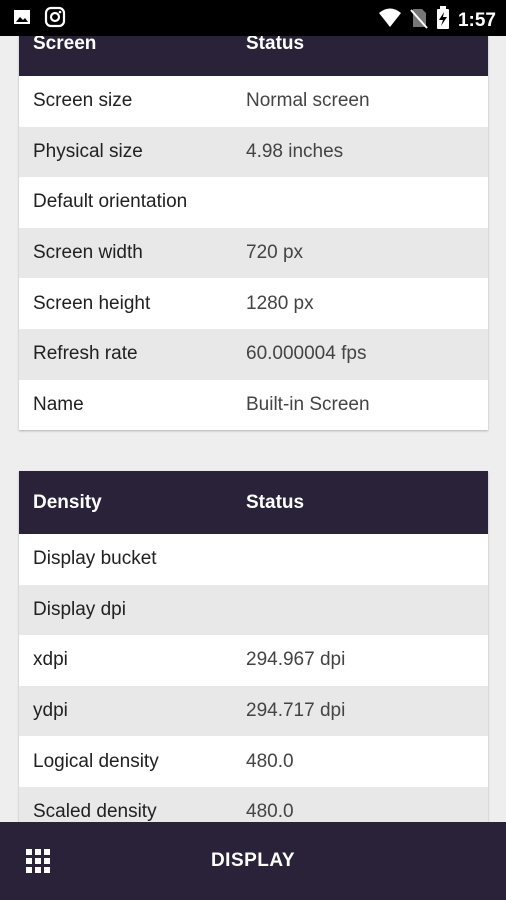  I want to click on header-density-label: Density, so click(67, 502).